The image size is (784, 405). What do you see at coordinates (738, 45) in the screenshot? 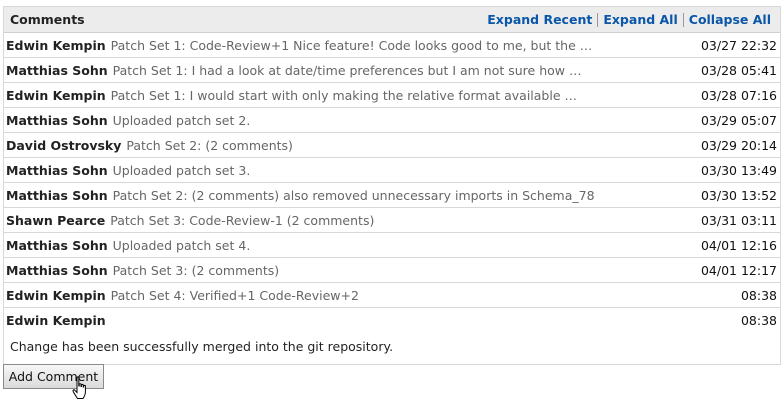
I see `comment-date: 03/27 22:32` at bounding box center [738, 45].